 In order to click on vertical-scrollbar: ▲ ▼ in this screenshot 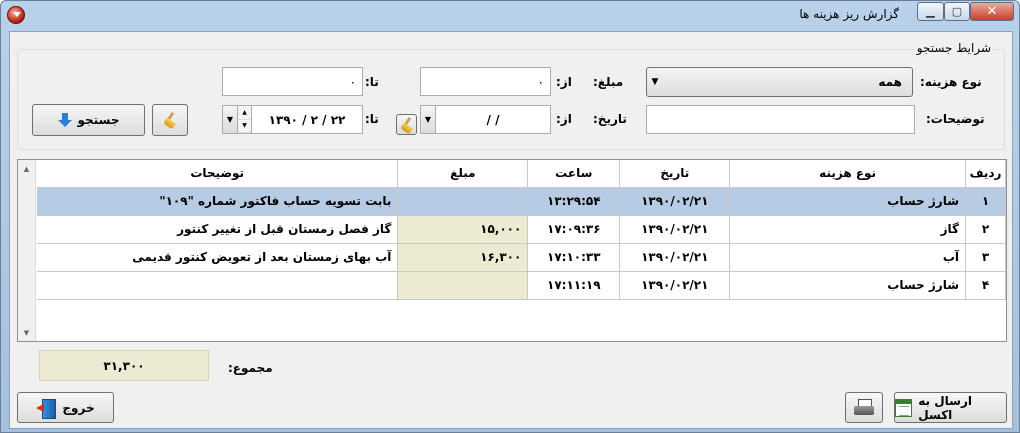, I will do `click(27, 250)`.